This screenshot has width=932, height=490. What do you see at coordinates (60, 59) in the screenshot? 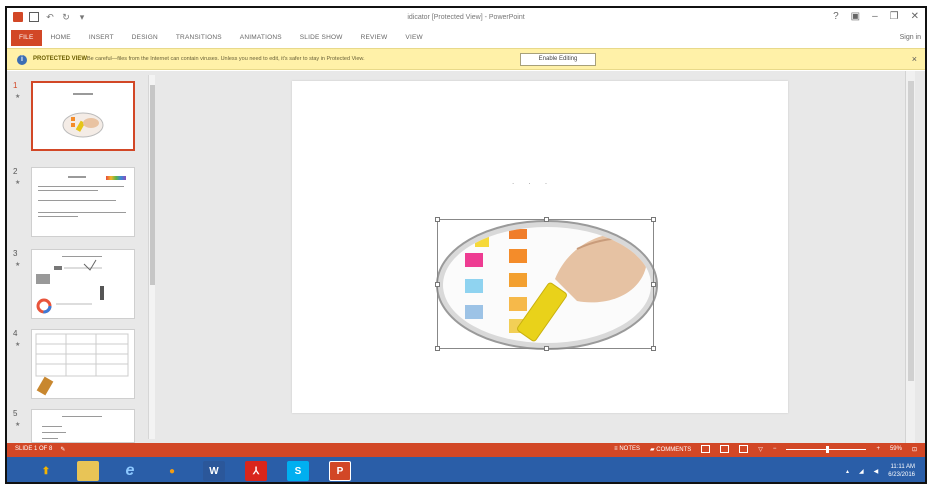
I see `protected-view-title: PROTECTED VIEW` at bounding box center [60, 59].